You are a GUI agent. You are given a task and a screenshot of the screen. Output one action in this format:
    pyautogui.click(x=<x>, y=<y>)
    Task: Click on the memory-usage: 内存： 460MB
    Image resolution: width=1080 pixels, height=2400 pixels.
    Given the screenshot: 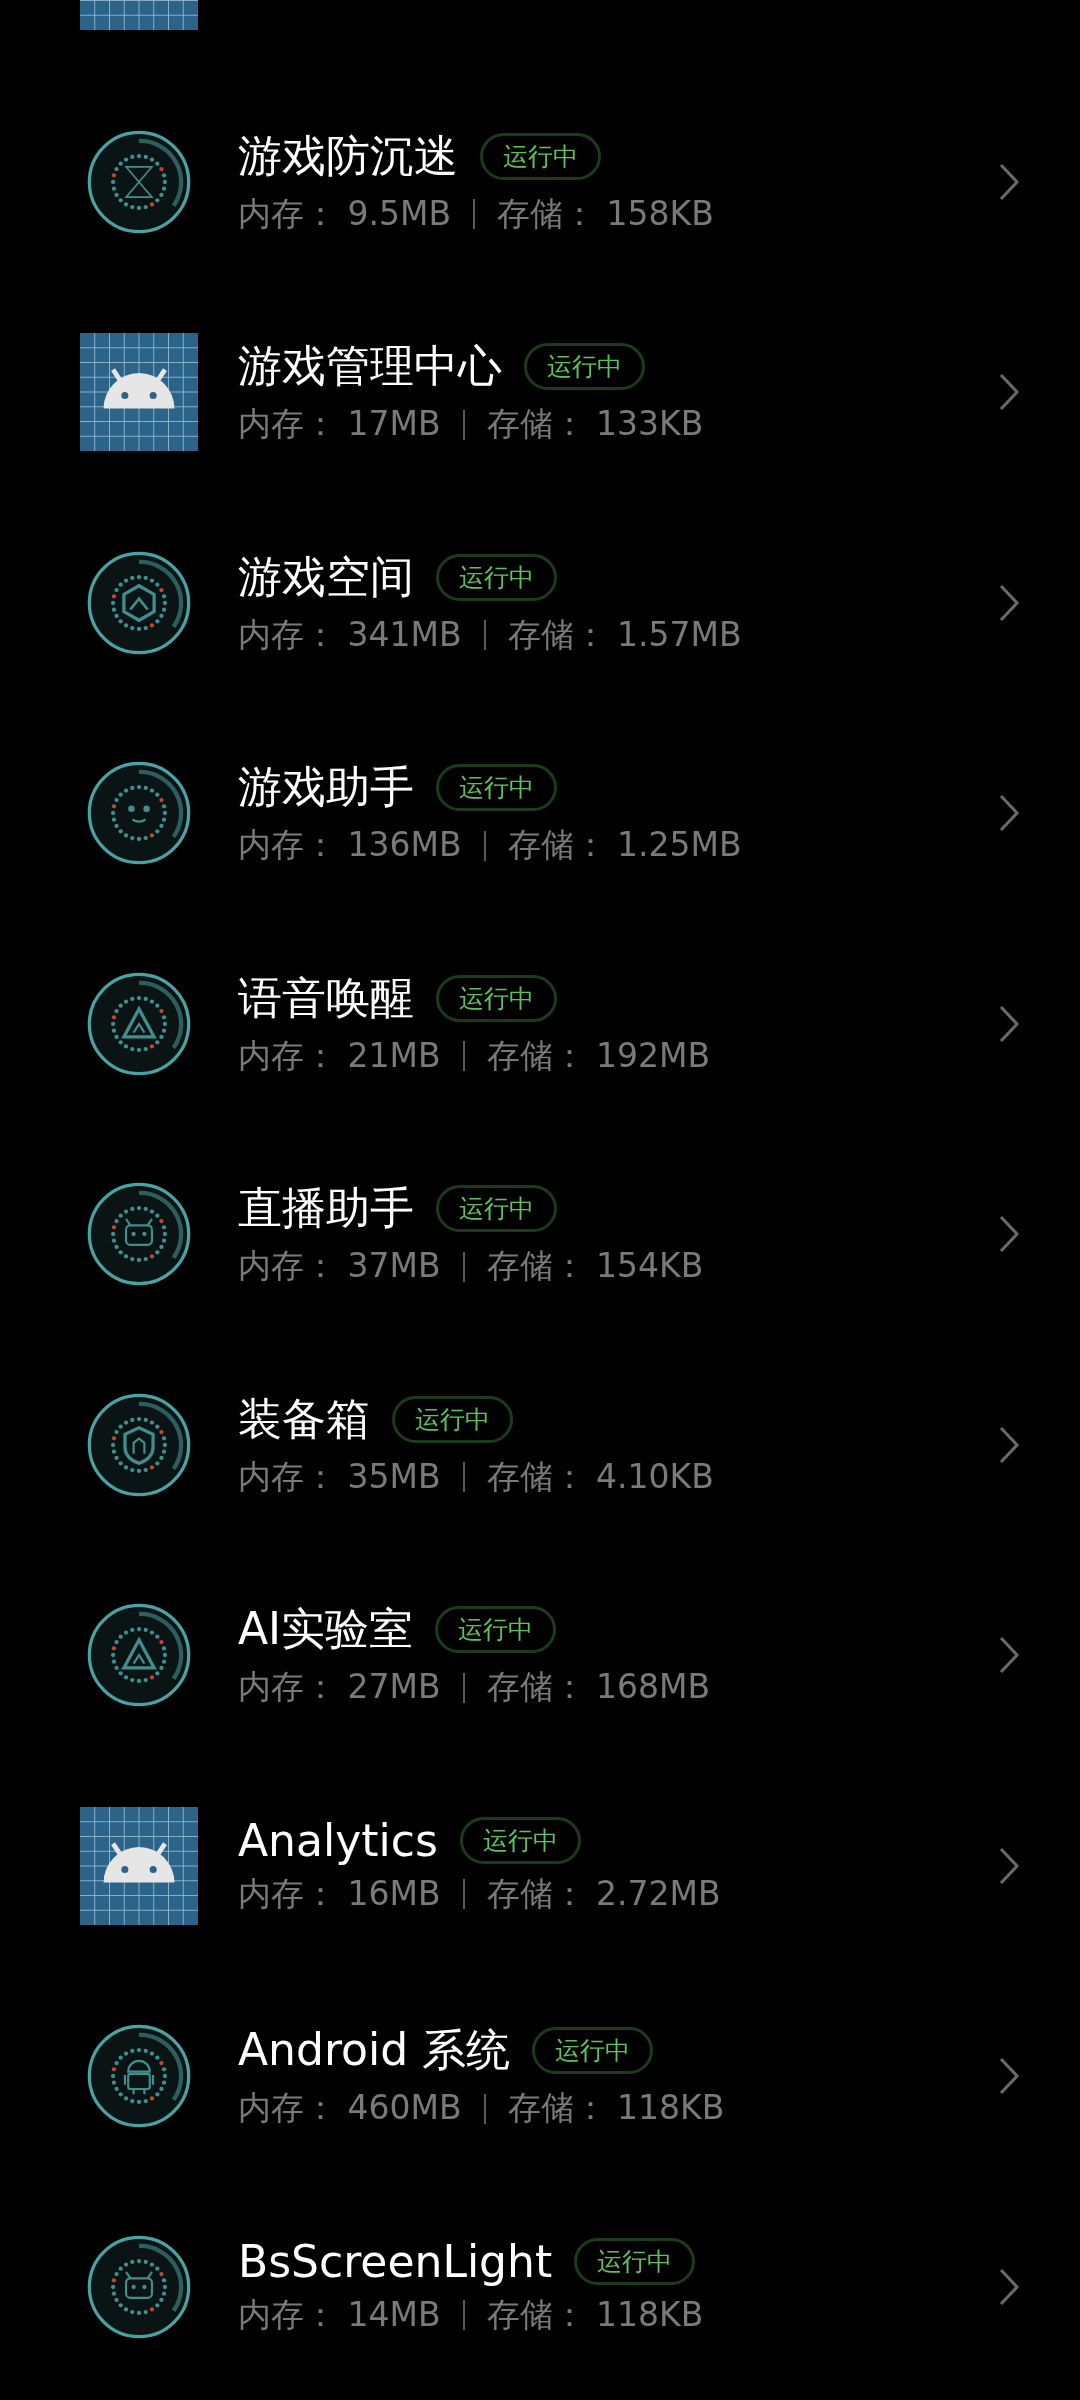 What is the action you would take?
    pyautogui.click(x=350, y=2108)
    